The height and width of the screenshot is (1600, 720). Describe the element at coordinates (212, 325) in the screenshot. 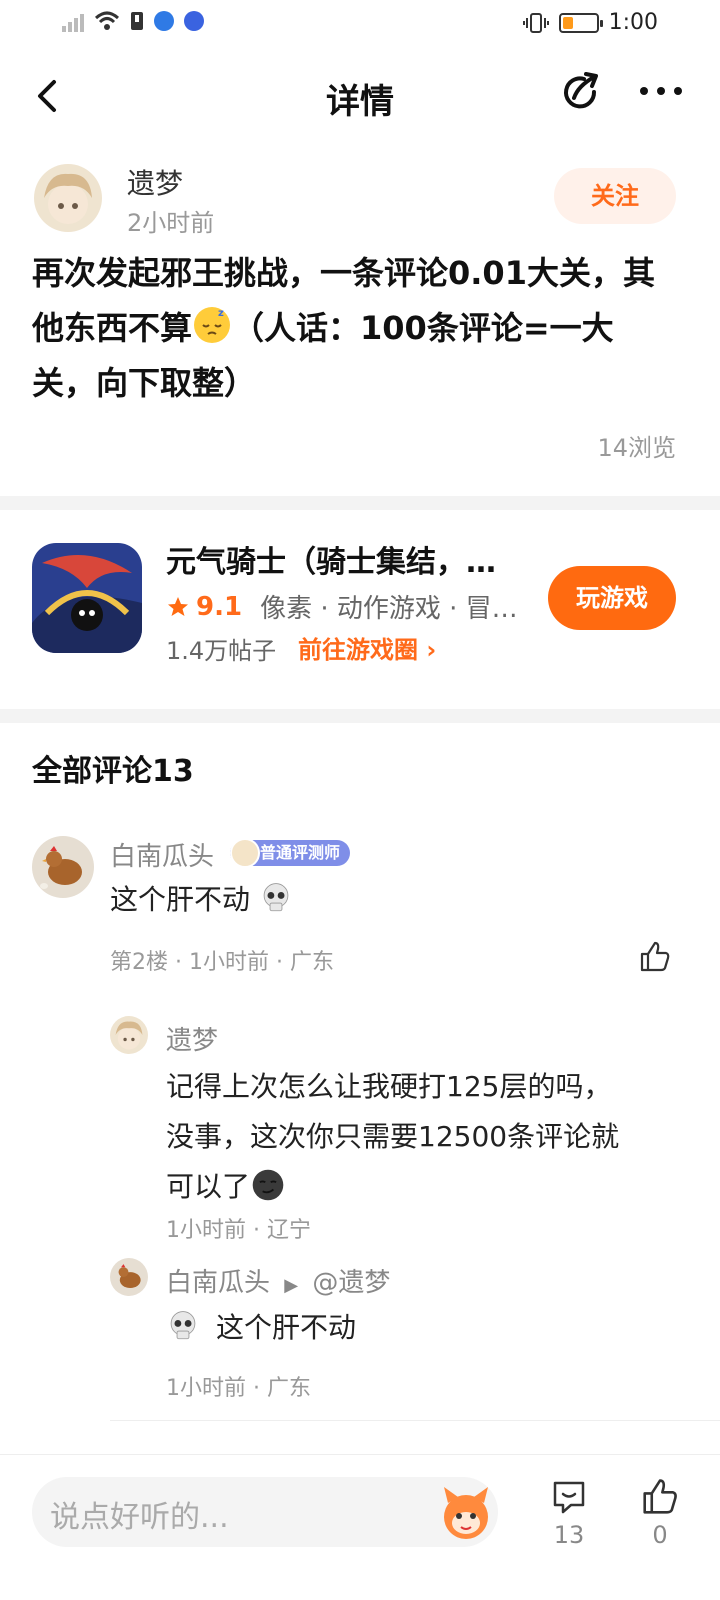

I see `sleepy-emoji-icon: z` at that location.